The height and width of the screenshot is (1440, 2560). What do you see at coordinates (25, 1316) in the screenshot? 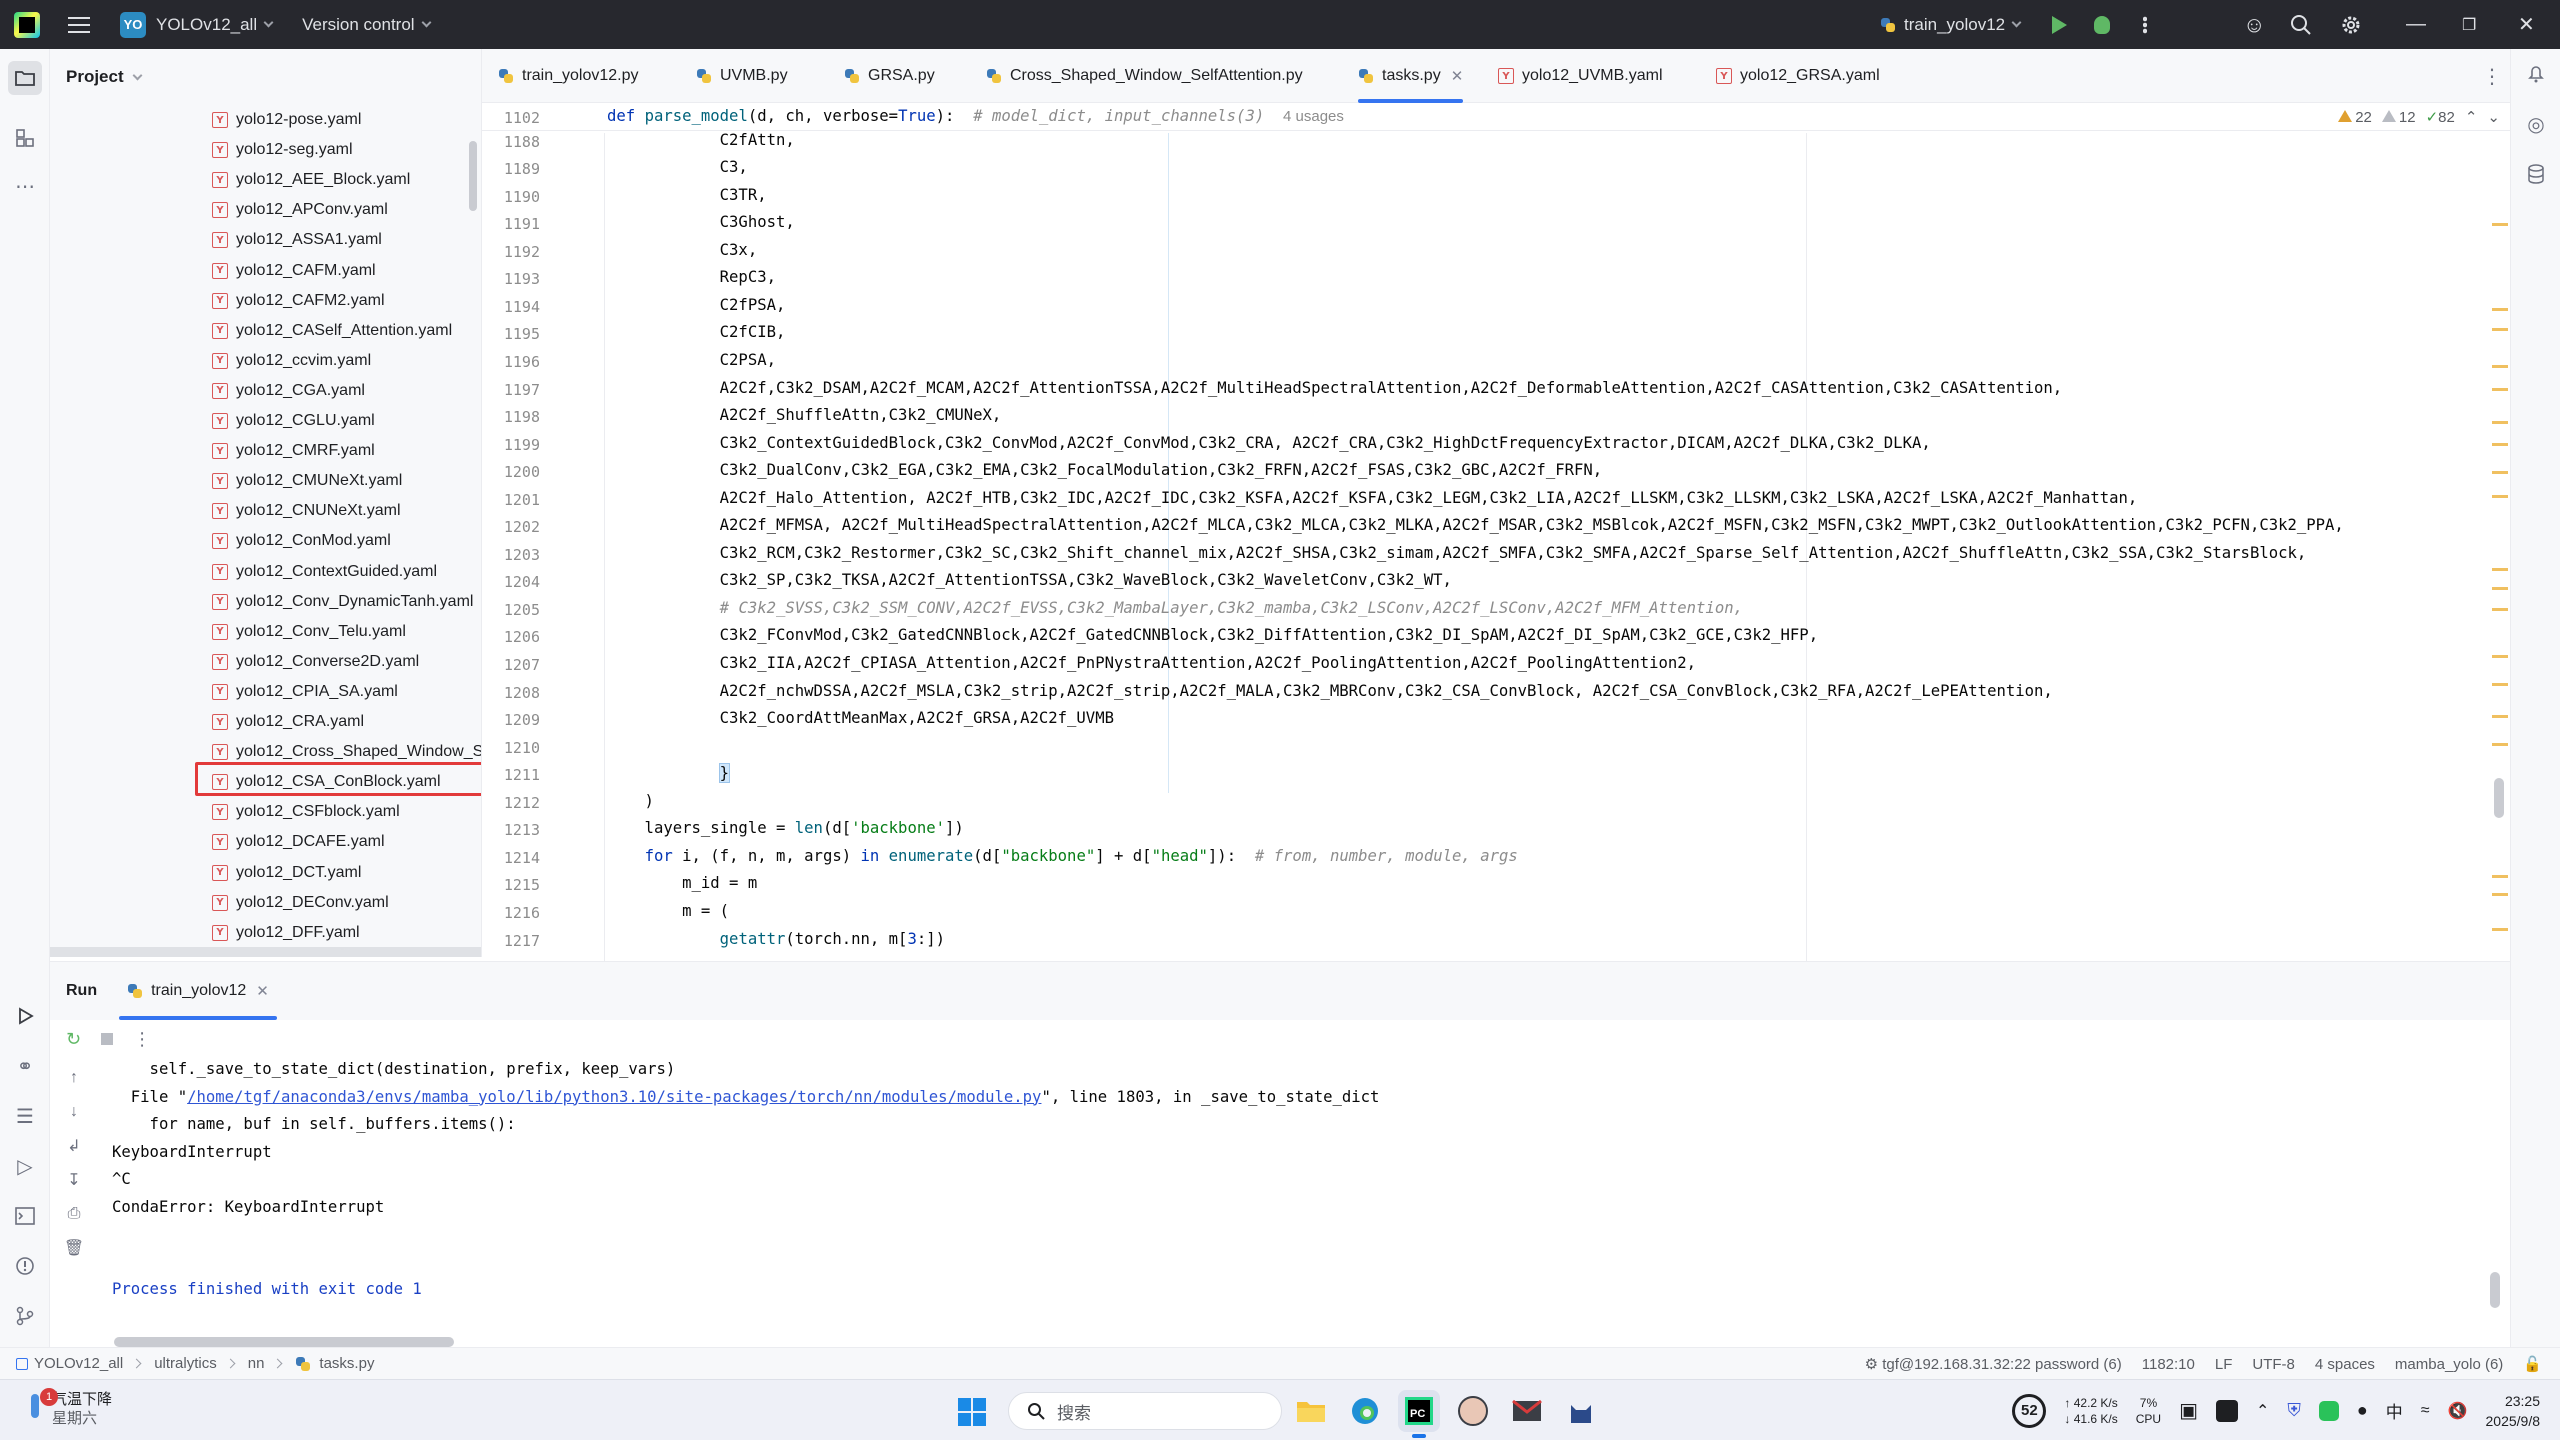
I see `git-tool-button` at bounding box center [25, 1316].